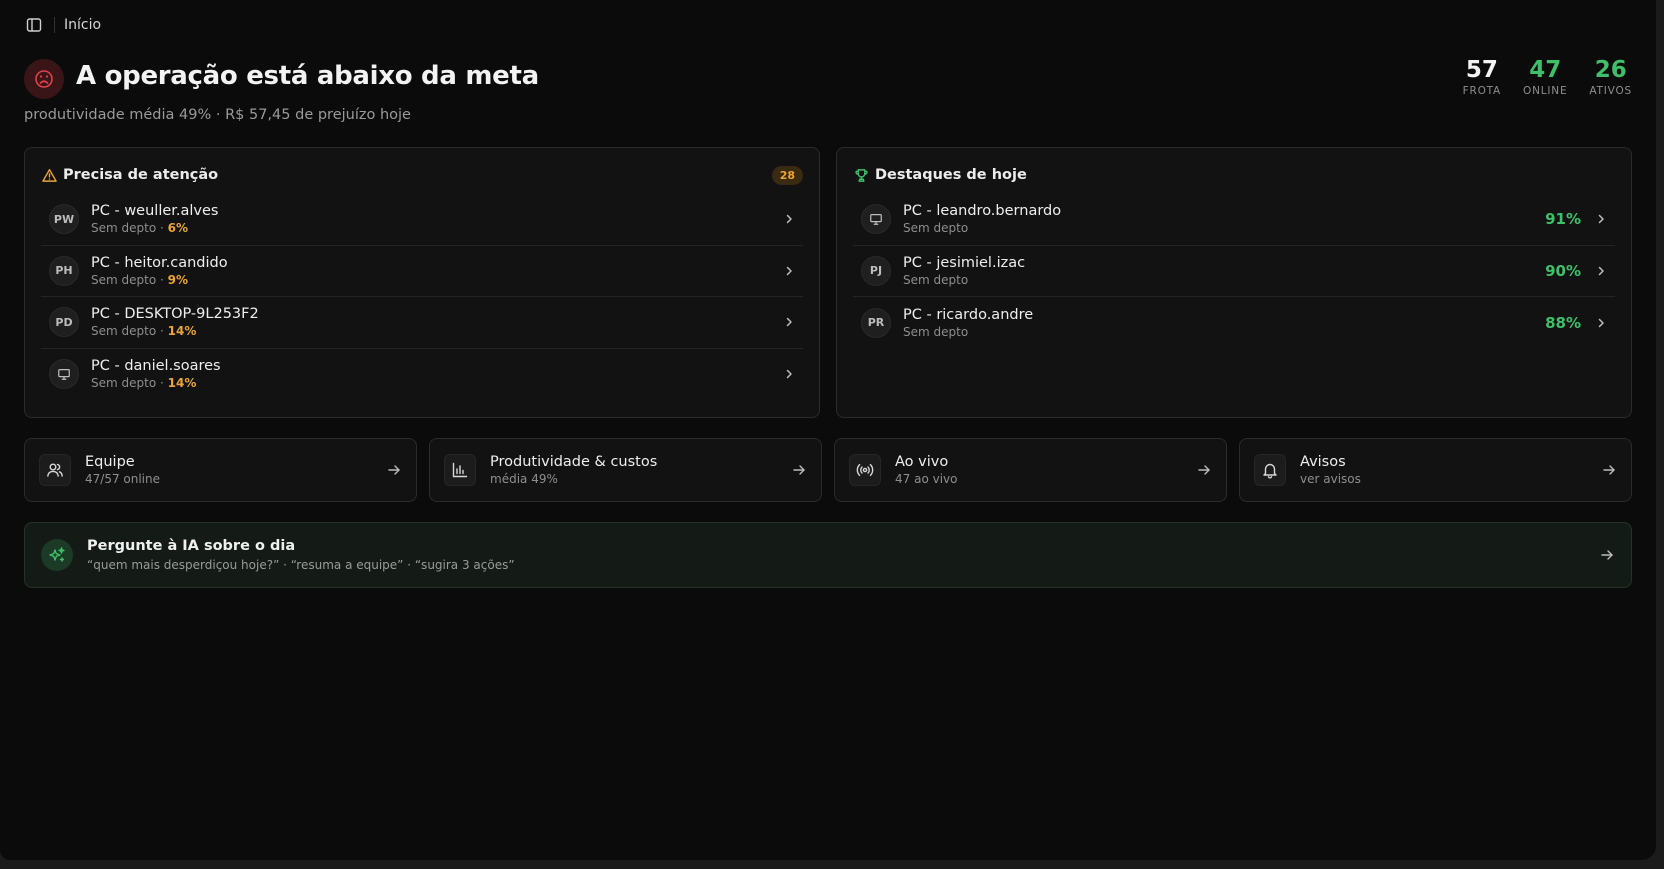 The width and height of the screenshot is (1664, 869). Describe the element at coordinates (422, 175) in the screenshot. I see `attention-panel-header: Precisa de atenção 28` at that location.